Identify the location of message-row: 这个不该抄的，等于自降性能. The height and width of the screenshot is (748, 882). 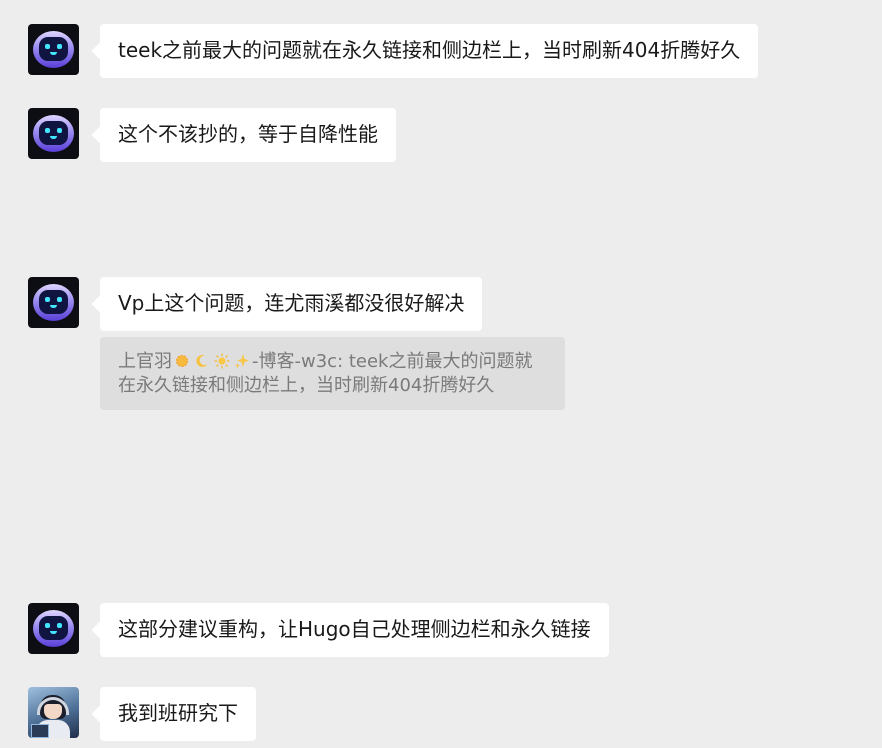
(212, 135).